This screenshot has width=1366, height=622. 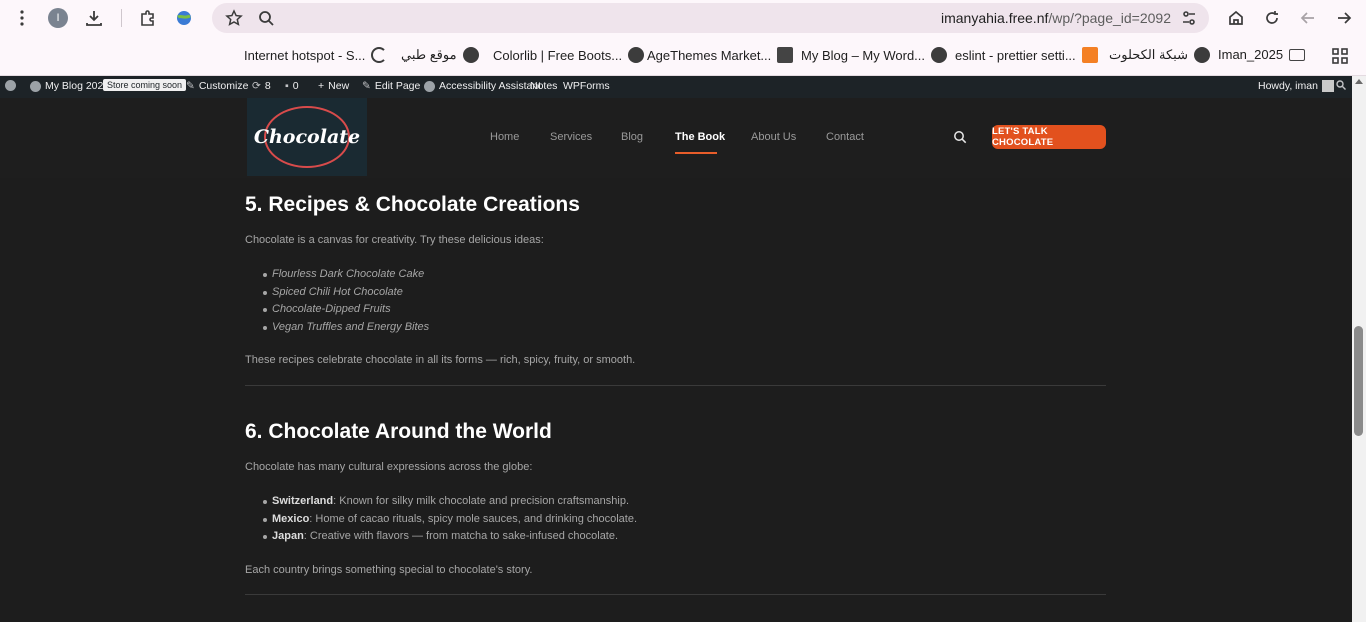 I want to click on bookmark-folder: Iman_2025, so click(x=1262, y=54).